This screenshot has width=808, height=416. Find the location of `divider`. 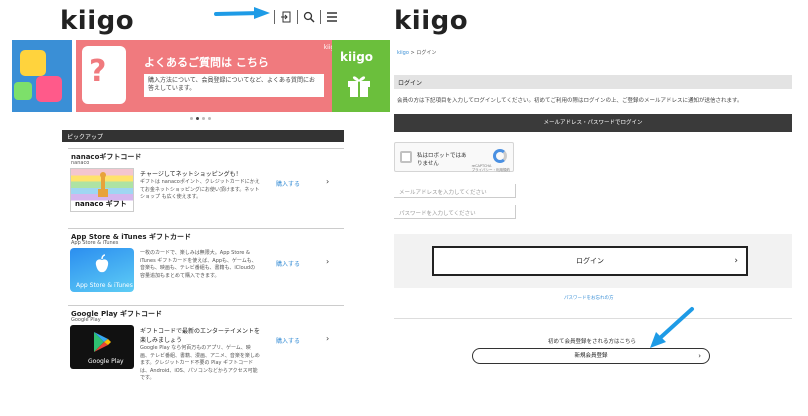

divider is located at coordinates (593, 318).